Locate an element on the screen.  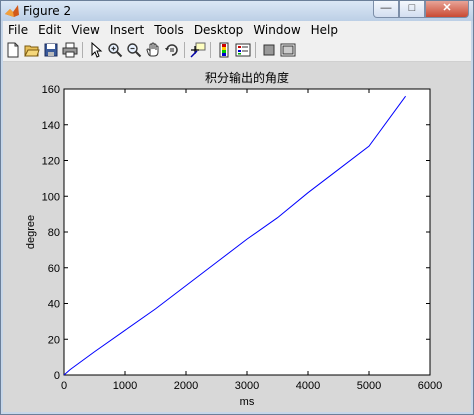
colorbar-icon is located at coordinates (223, 50).